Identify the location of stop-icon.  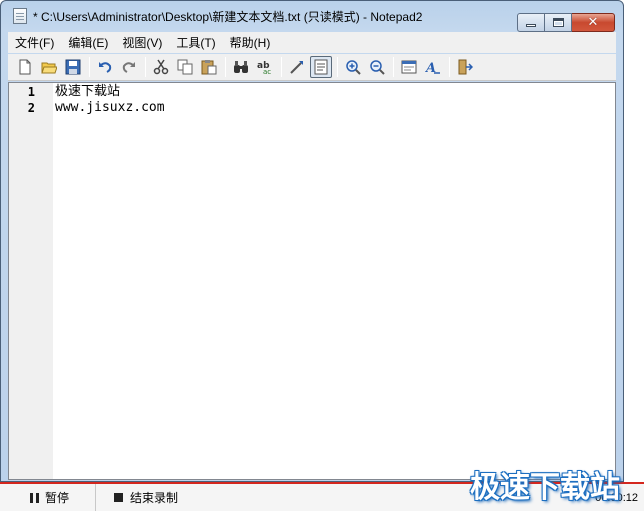
(119, 497).